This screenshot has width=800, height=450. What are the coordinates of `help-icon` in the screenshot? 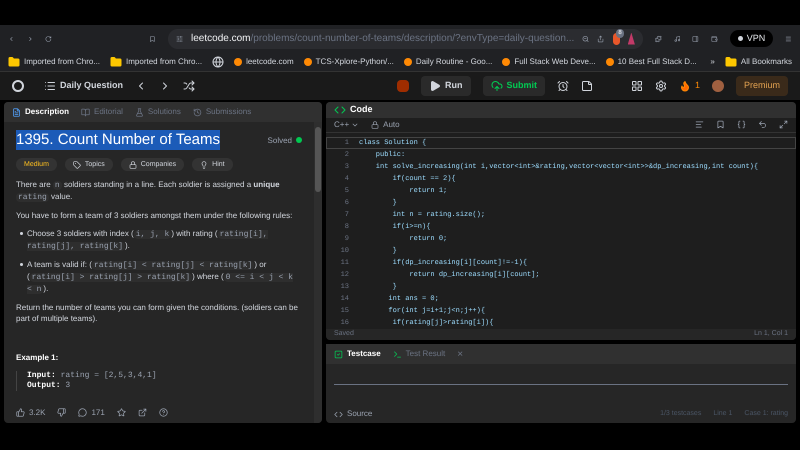 It's located at (163, 412).